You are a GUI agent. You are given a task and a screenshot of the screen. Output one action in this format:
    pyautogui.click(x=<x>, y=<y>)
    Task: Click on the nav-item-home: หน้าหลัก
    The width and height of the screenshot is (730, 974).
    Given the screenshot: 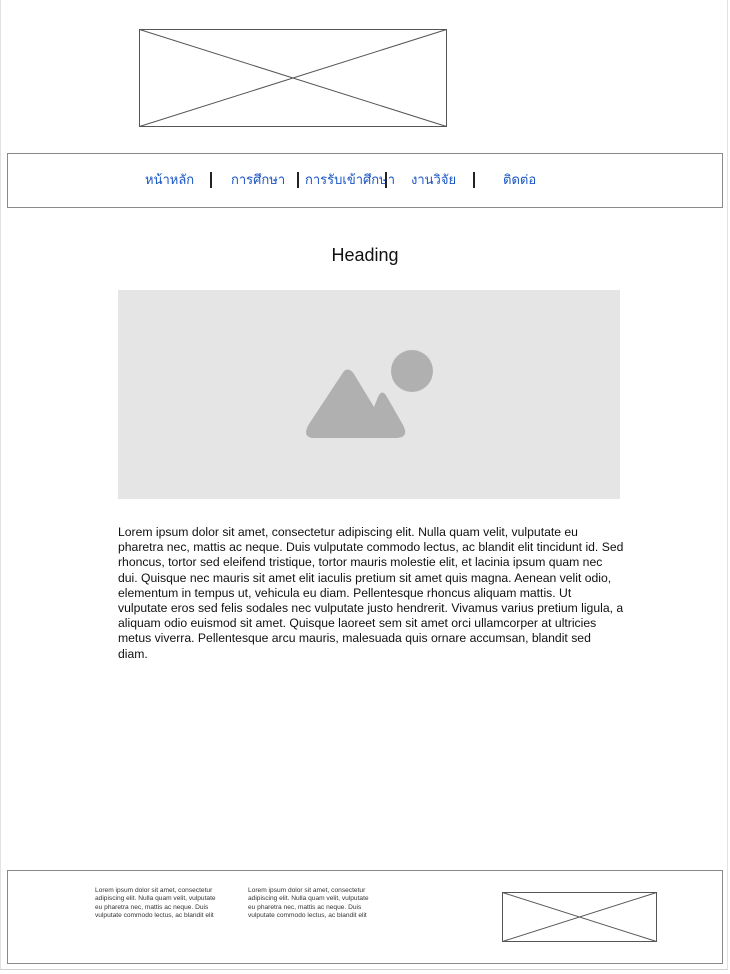 What is the action you would take?
    pyautogui.click(x=169, y=180)
    